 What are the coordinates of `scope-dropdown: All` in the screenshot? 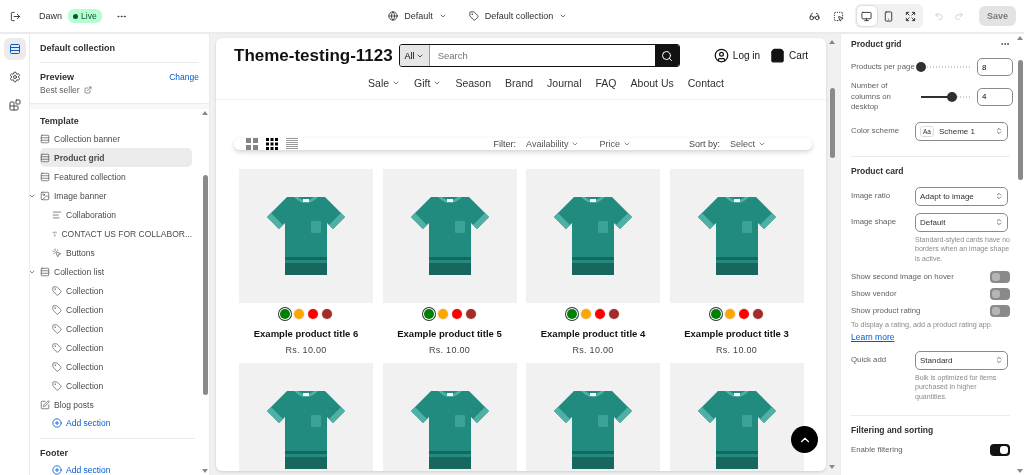 It's located at (414, 55).